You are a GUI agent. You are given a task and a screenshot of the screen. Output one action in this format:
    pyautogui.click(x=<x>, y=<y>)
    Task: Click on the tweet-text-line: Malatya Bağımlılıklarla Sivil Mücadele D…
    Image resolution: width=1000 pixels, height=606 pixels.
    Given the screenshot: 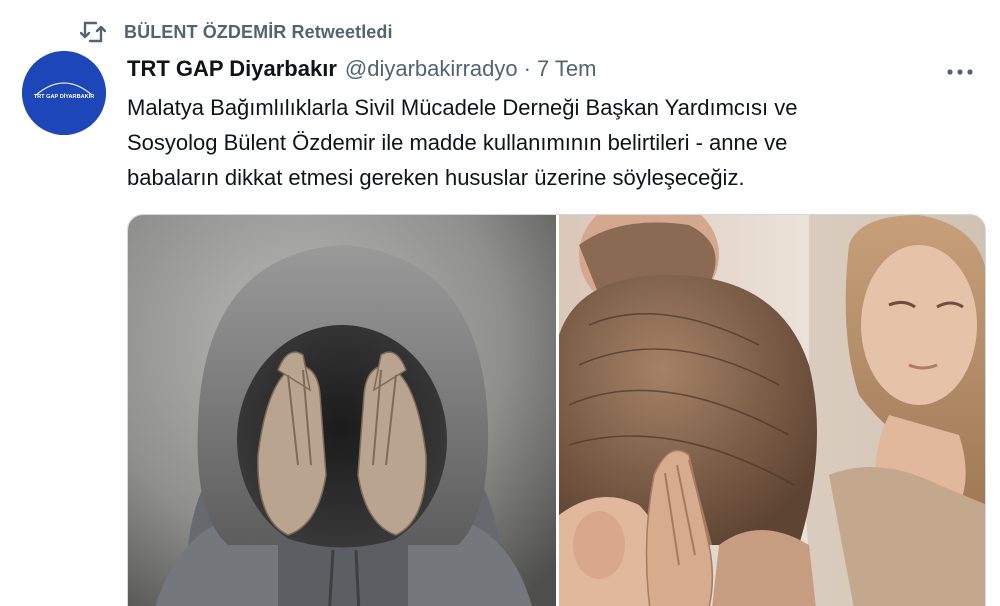 What is the action you would take?
    pyautogui.click(x=462, y=107)
    